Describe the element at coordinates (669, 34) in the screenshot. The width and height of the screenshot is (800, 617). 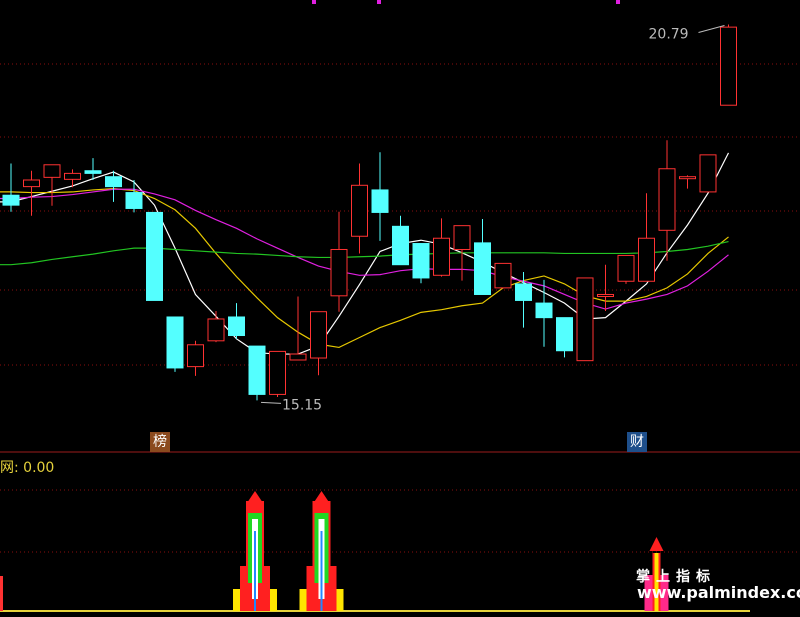
I see `high-label: 20.79` at that location.